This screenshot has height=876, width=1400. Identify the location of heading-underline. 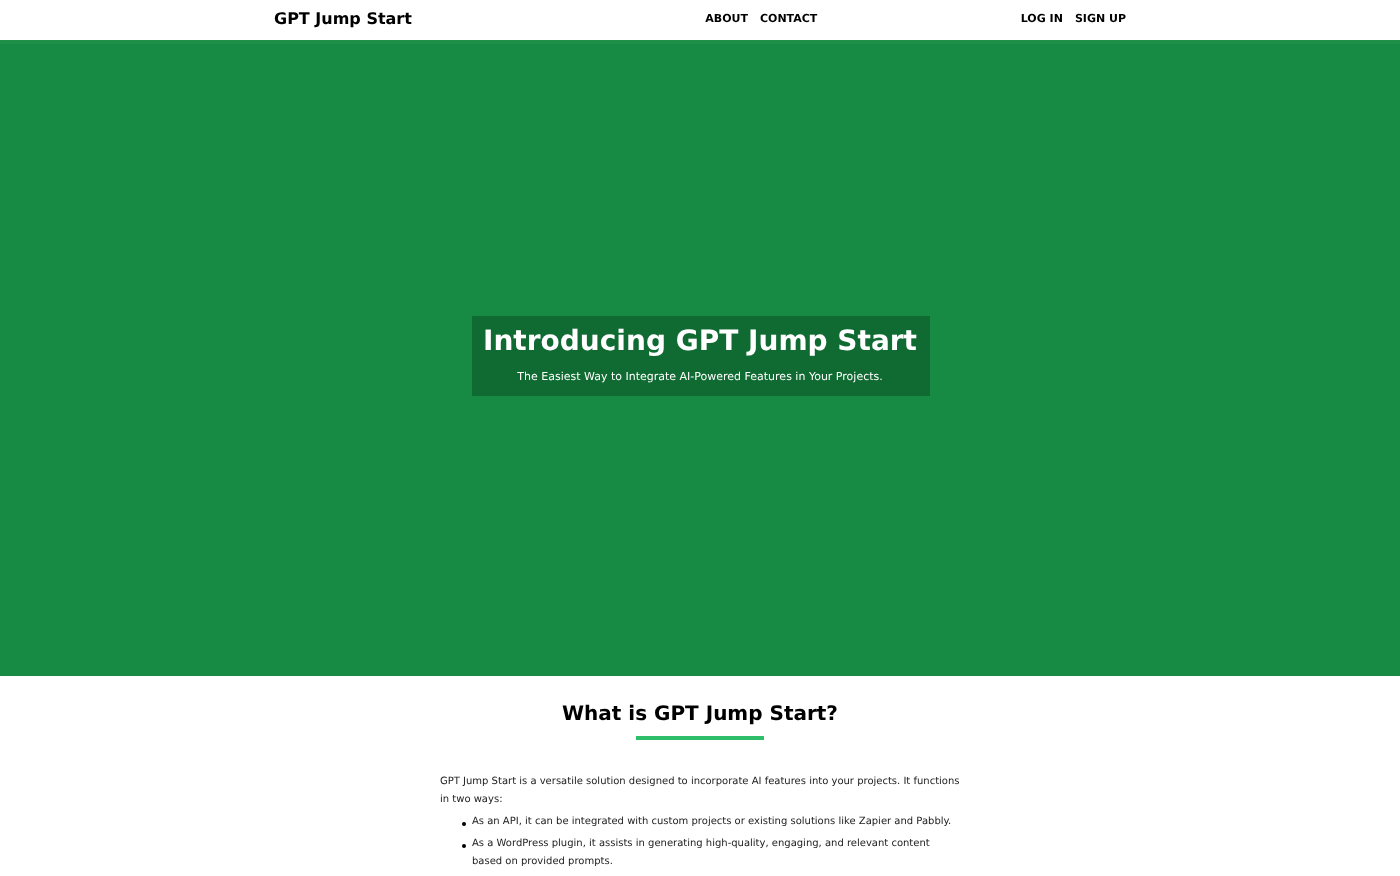
(700, 738).